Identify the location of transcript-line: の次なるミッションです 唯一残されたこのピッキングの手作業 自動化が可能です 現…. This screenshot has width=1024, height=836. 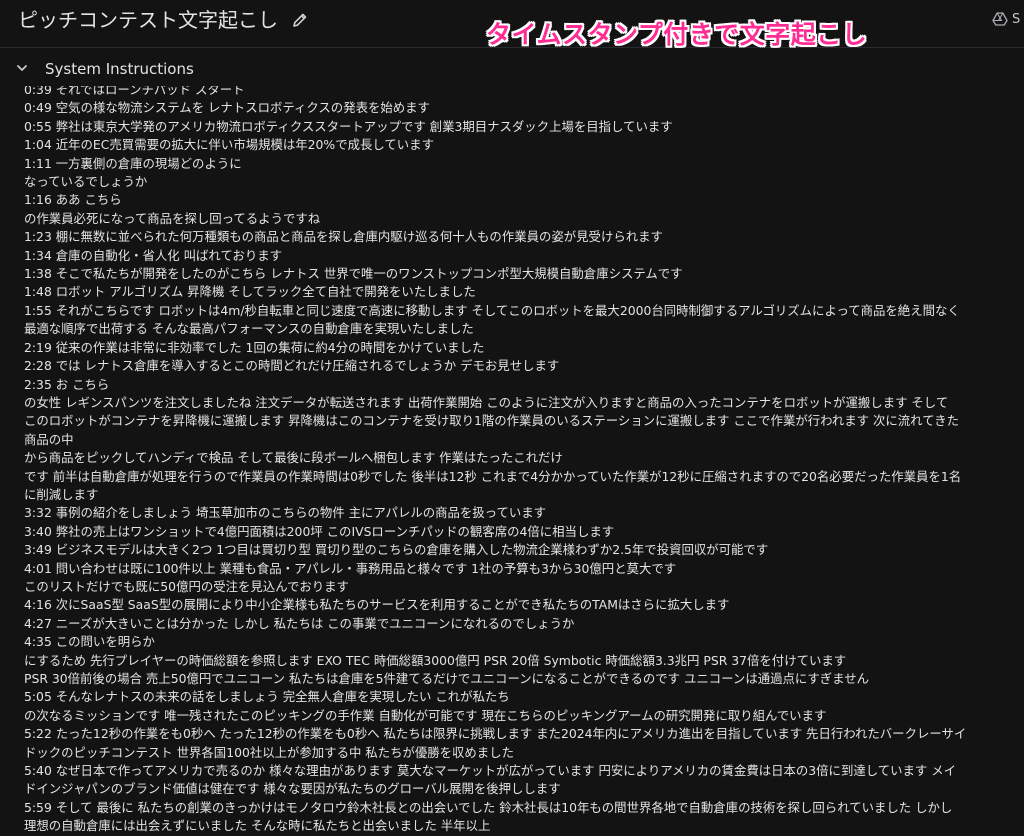
(425, 715).